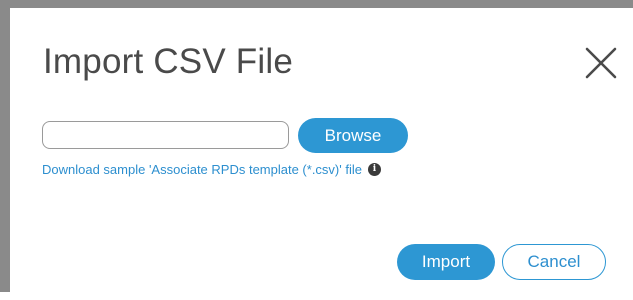  What do you see at coordinates (446, 262) in the screenshot?
I see `import-button: Import` at bounding box center [446, 262].